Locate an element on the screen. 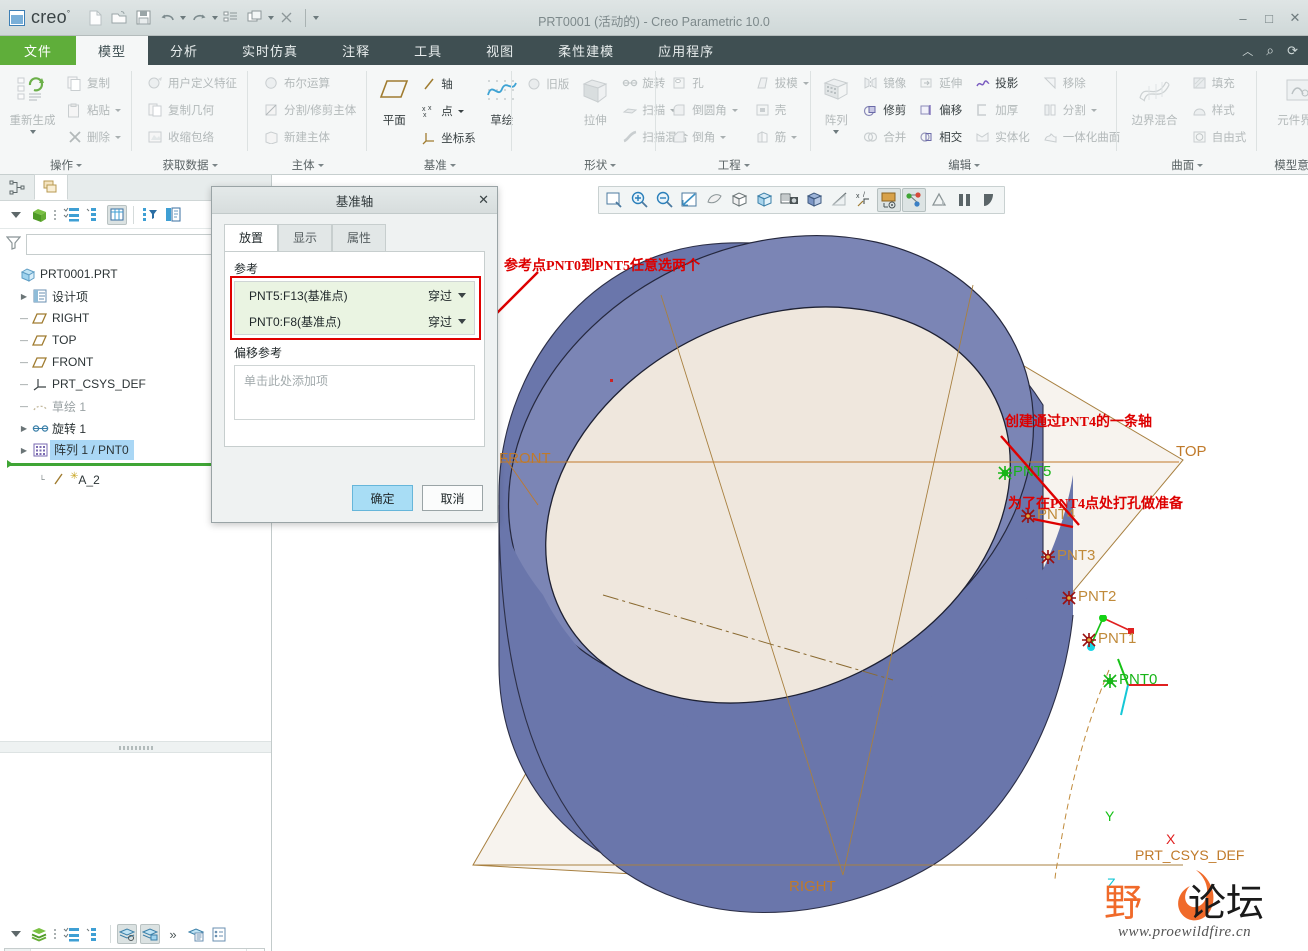 This screenshot has width=1308, height=951. tab-view: 视图 is located at coordinates (500, 50).